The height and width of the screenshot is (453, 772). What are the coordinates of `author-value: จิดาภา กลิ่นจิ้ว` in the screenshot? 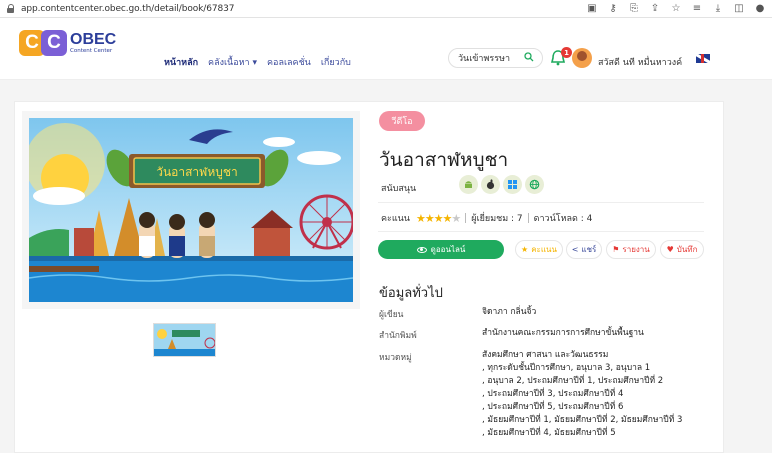 It's located at (509, 312).